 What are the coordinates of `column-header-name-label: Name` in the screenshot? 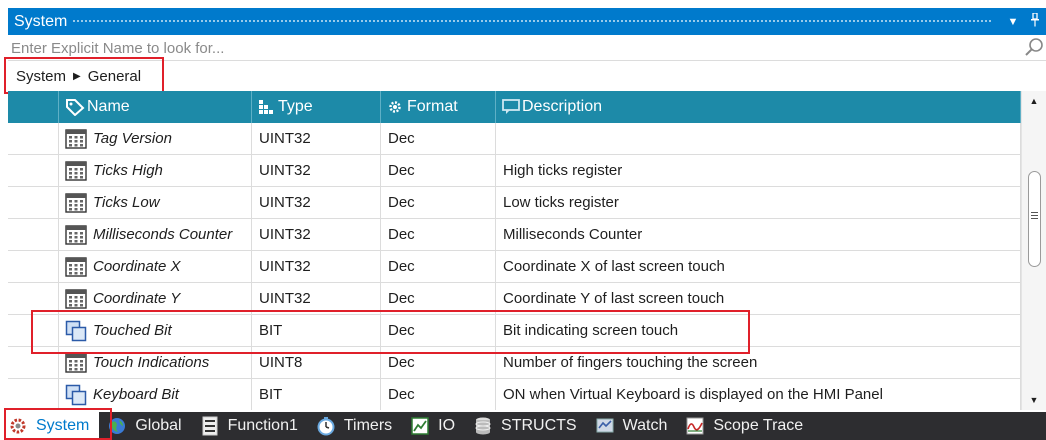 It's located at (108, 106).